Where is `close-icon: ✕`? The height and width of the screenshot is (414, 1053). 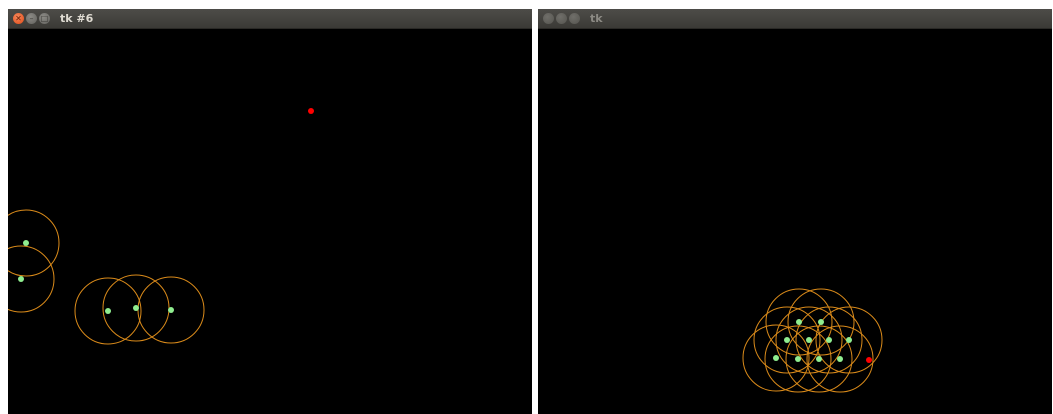
close-icon: ✕ is located at coordinates (18, 18).